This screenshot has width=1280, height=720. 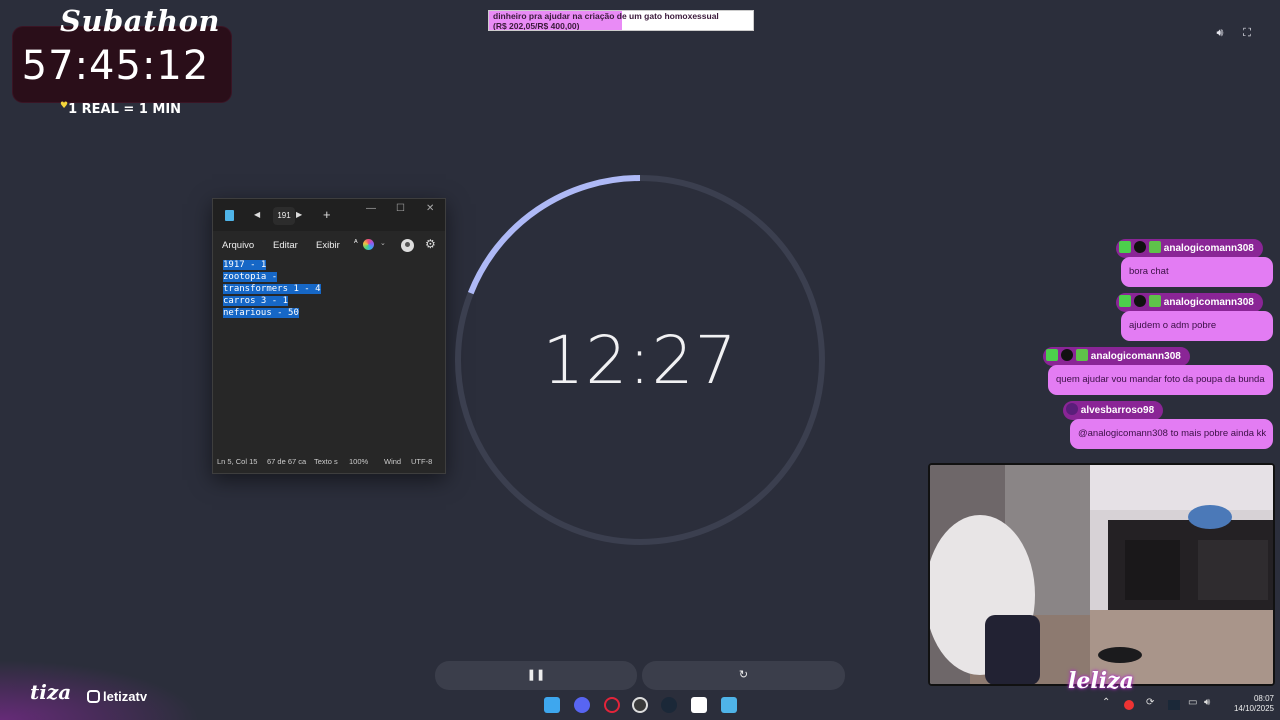 What do you see at coordinates (1197, 326) in the screenshot?
I see `chat-message: ajudem o adm pobre` at bounding box center [1197, 326].